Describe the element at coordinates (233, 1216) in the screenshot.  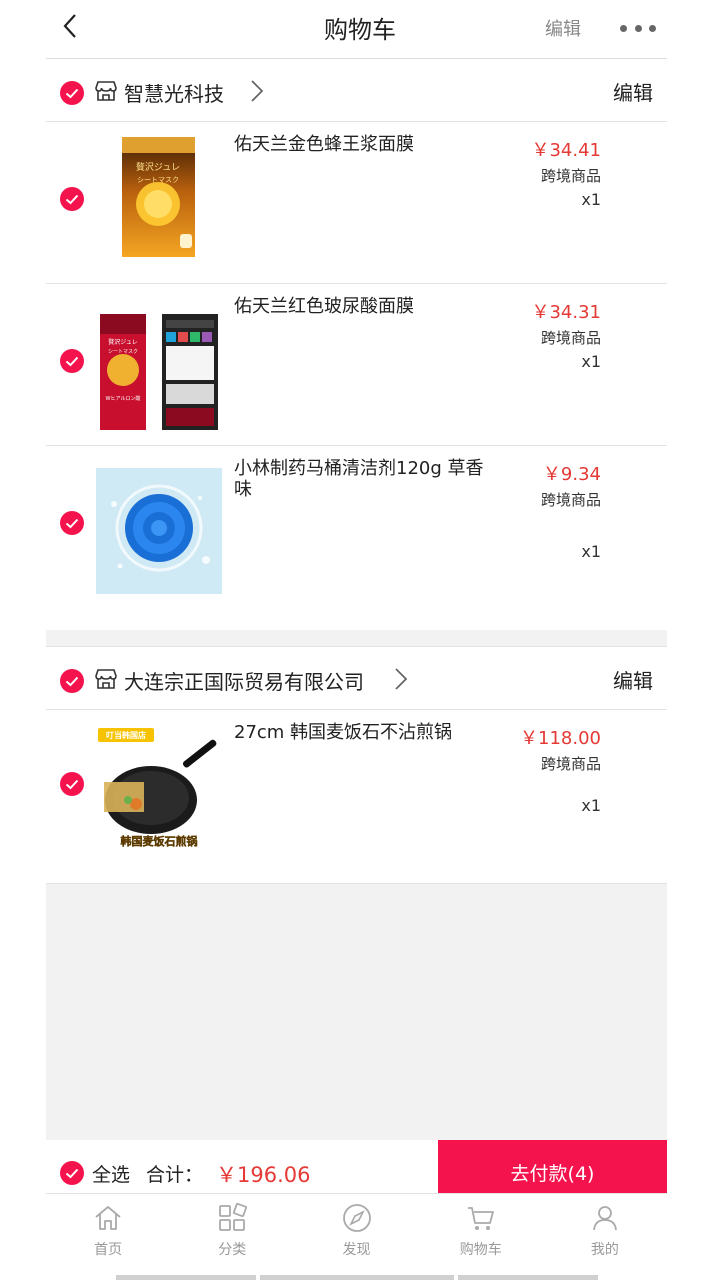
I see `category-icon` at that location.